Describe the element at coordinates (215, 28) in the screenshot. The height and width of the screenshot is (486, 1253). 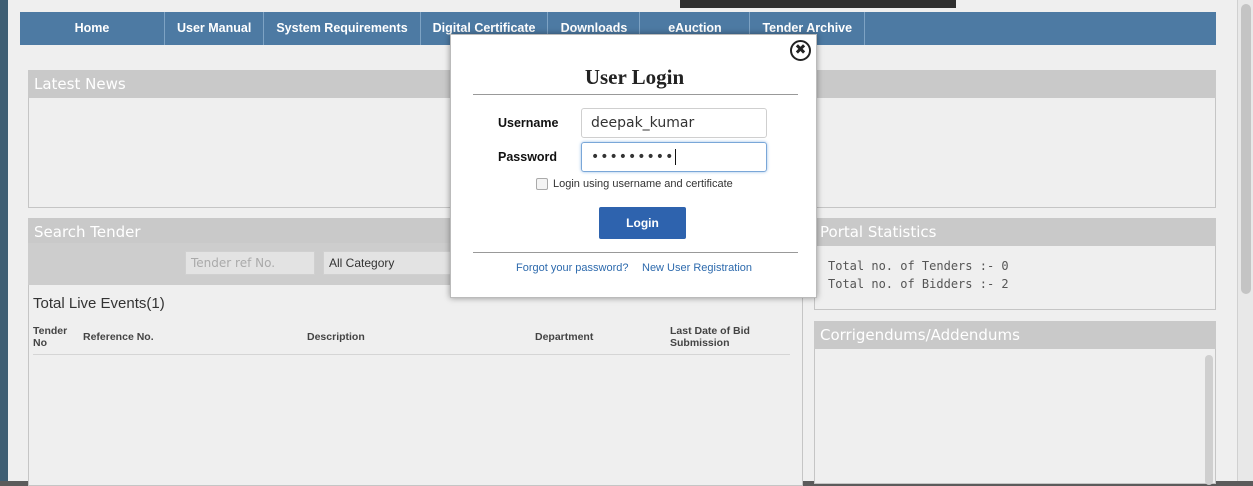
I see `nav-user-manual: User Manual` at that location.